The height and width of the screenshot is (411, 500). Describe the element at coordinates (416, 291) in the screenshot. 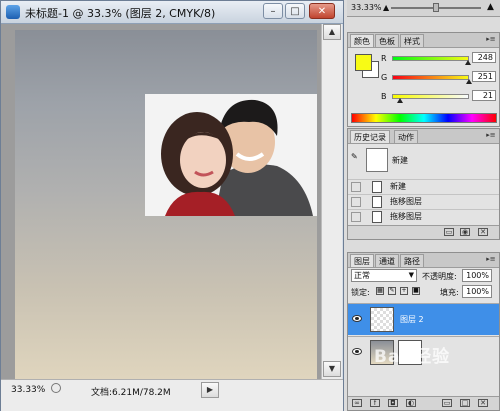

I see `lock-all-icon: ■` at that location.